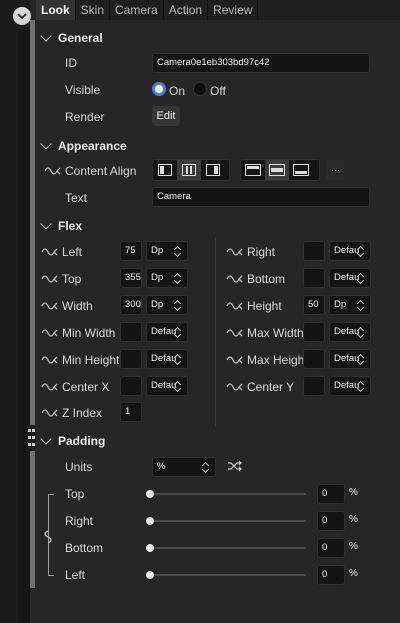 The width and height of the screenshot is (400, 623). Describe the element at coordinates (131, 305) in the screenshot. I see `width-value-field: 300` at that location.